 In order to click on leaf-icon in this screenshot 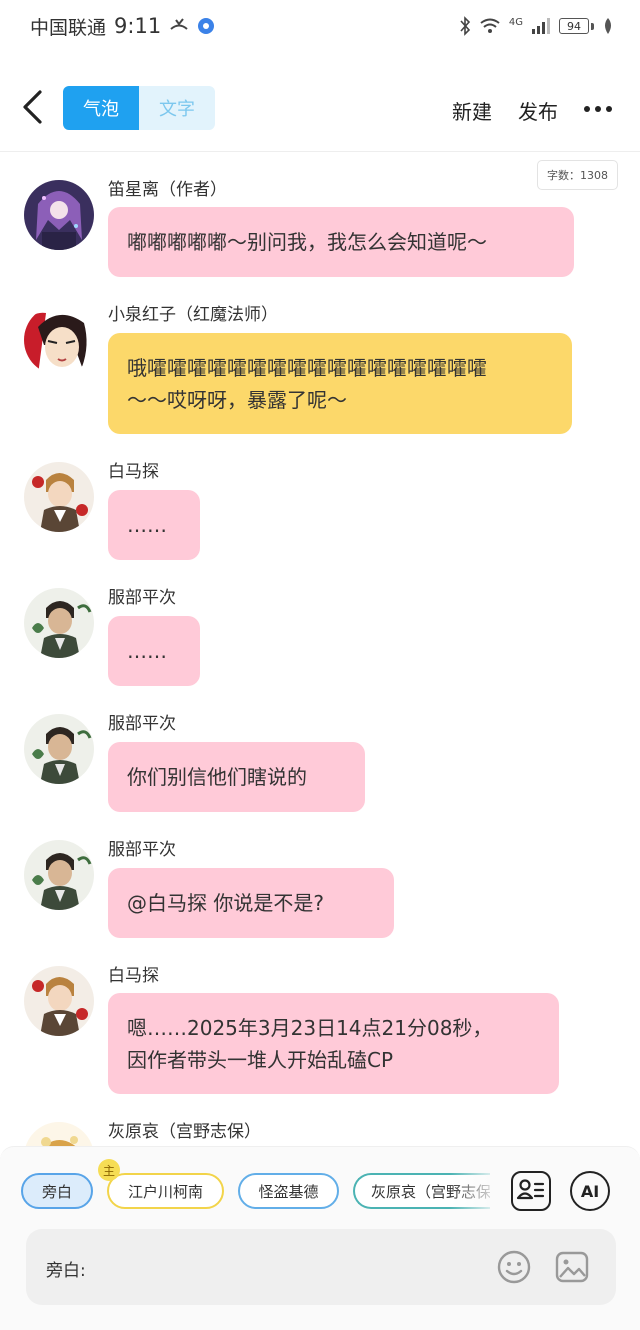, I will do `click(608, 26)`.